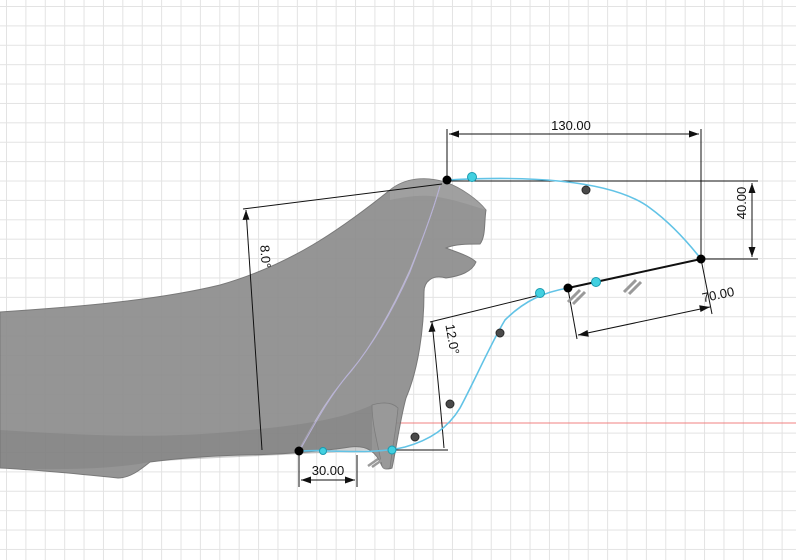  Describe the element at coordinates (571, 125) in the screenshot. I see `dimension-label-top: 130.00` at that location.